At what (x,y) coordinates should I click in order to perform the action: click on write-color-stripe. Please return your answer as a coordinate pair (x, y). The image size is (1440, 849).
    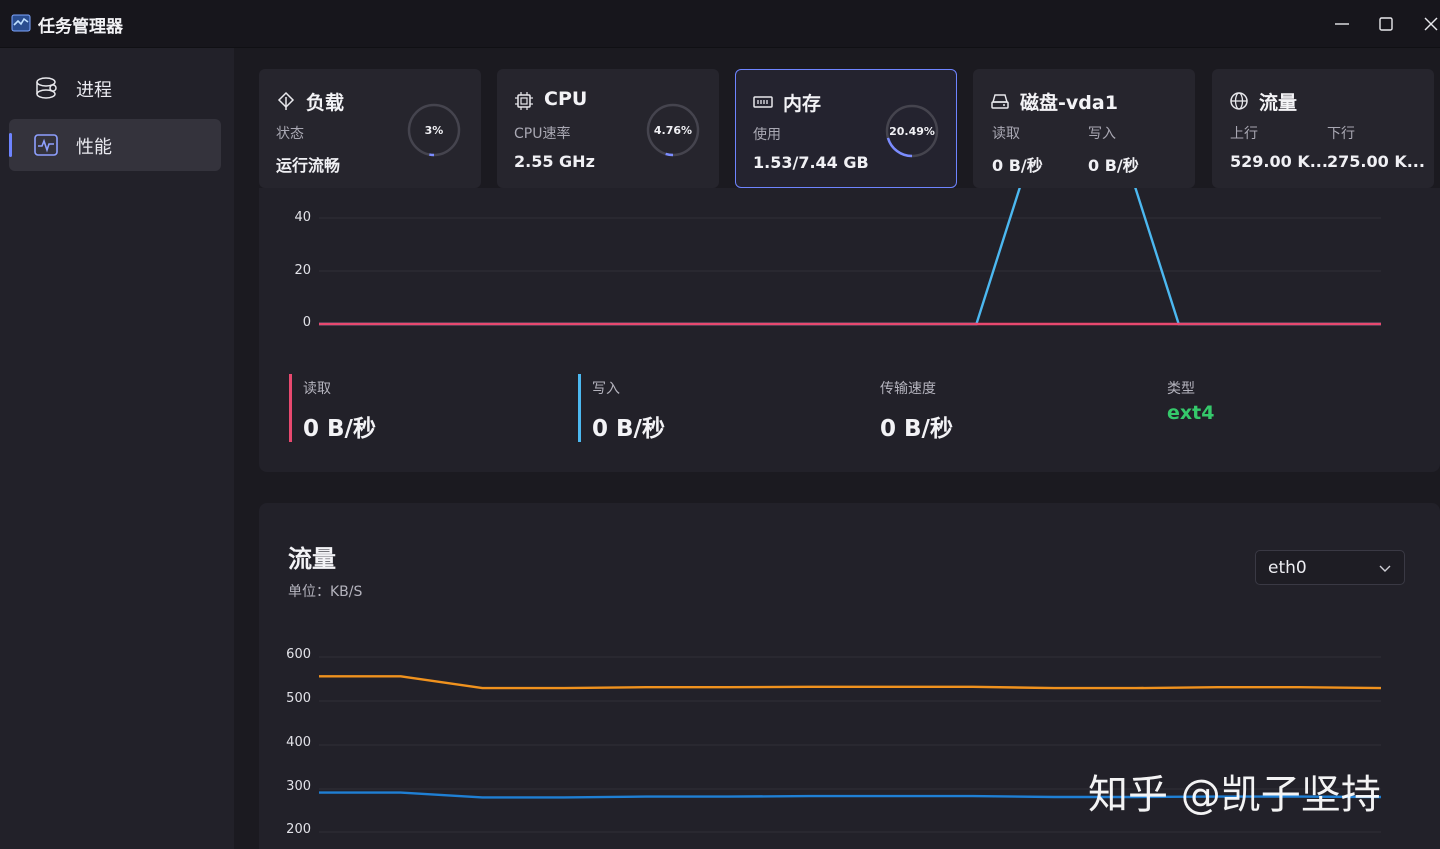
    Looking at the image, I should click on (579, 408).